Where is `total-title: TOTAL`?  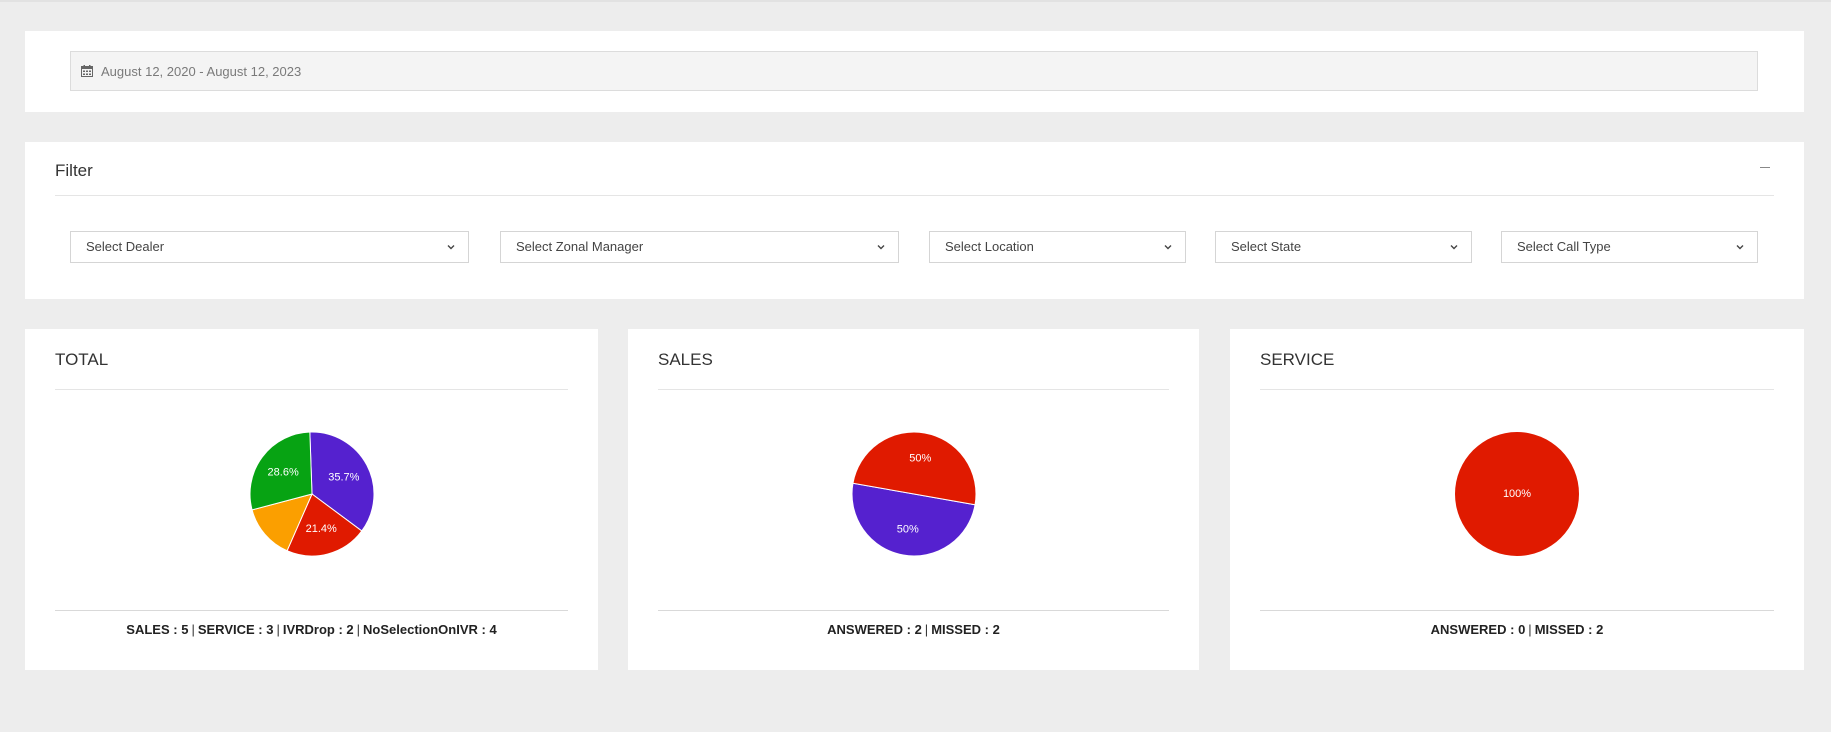
total-title: TOTAL is located at coordinates (82, 359).